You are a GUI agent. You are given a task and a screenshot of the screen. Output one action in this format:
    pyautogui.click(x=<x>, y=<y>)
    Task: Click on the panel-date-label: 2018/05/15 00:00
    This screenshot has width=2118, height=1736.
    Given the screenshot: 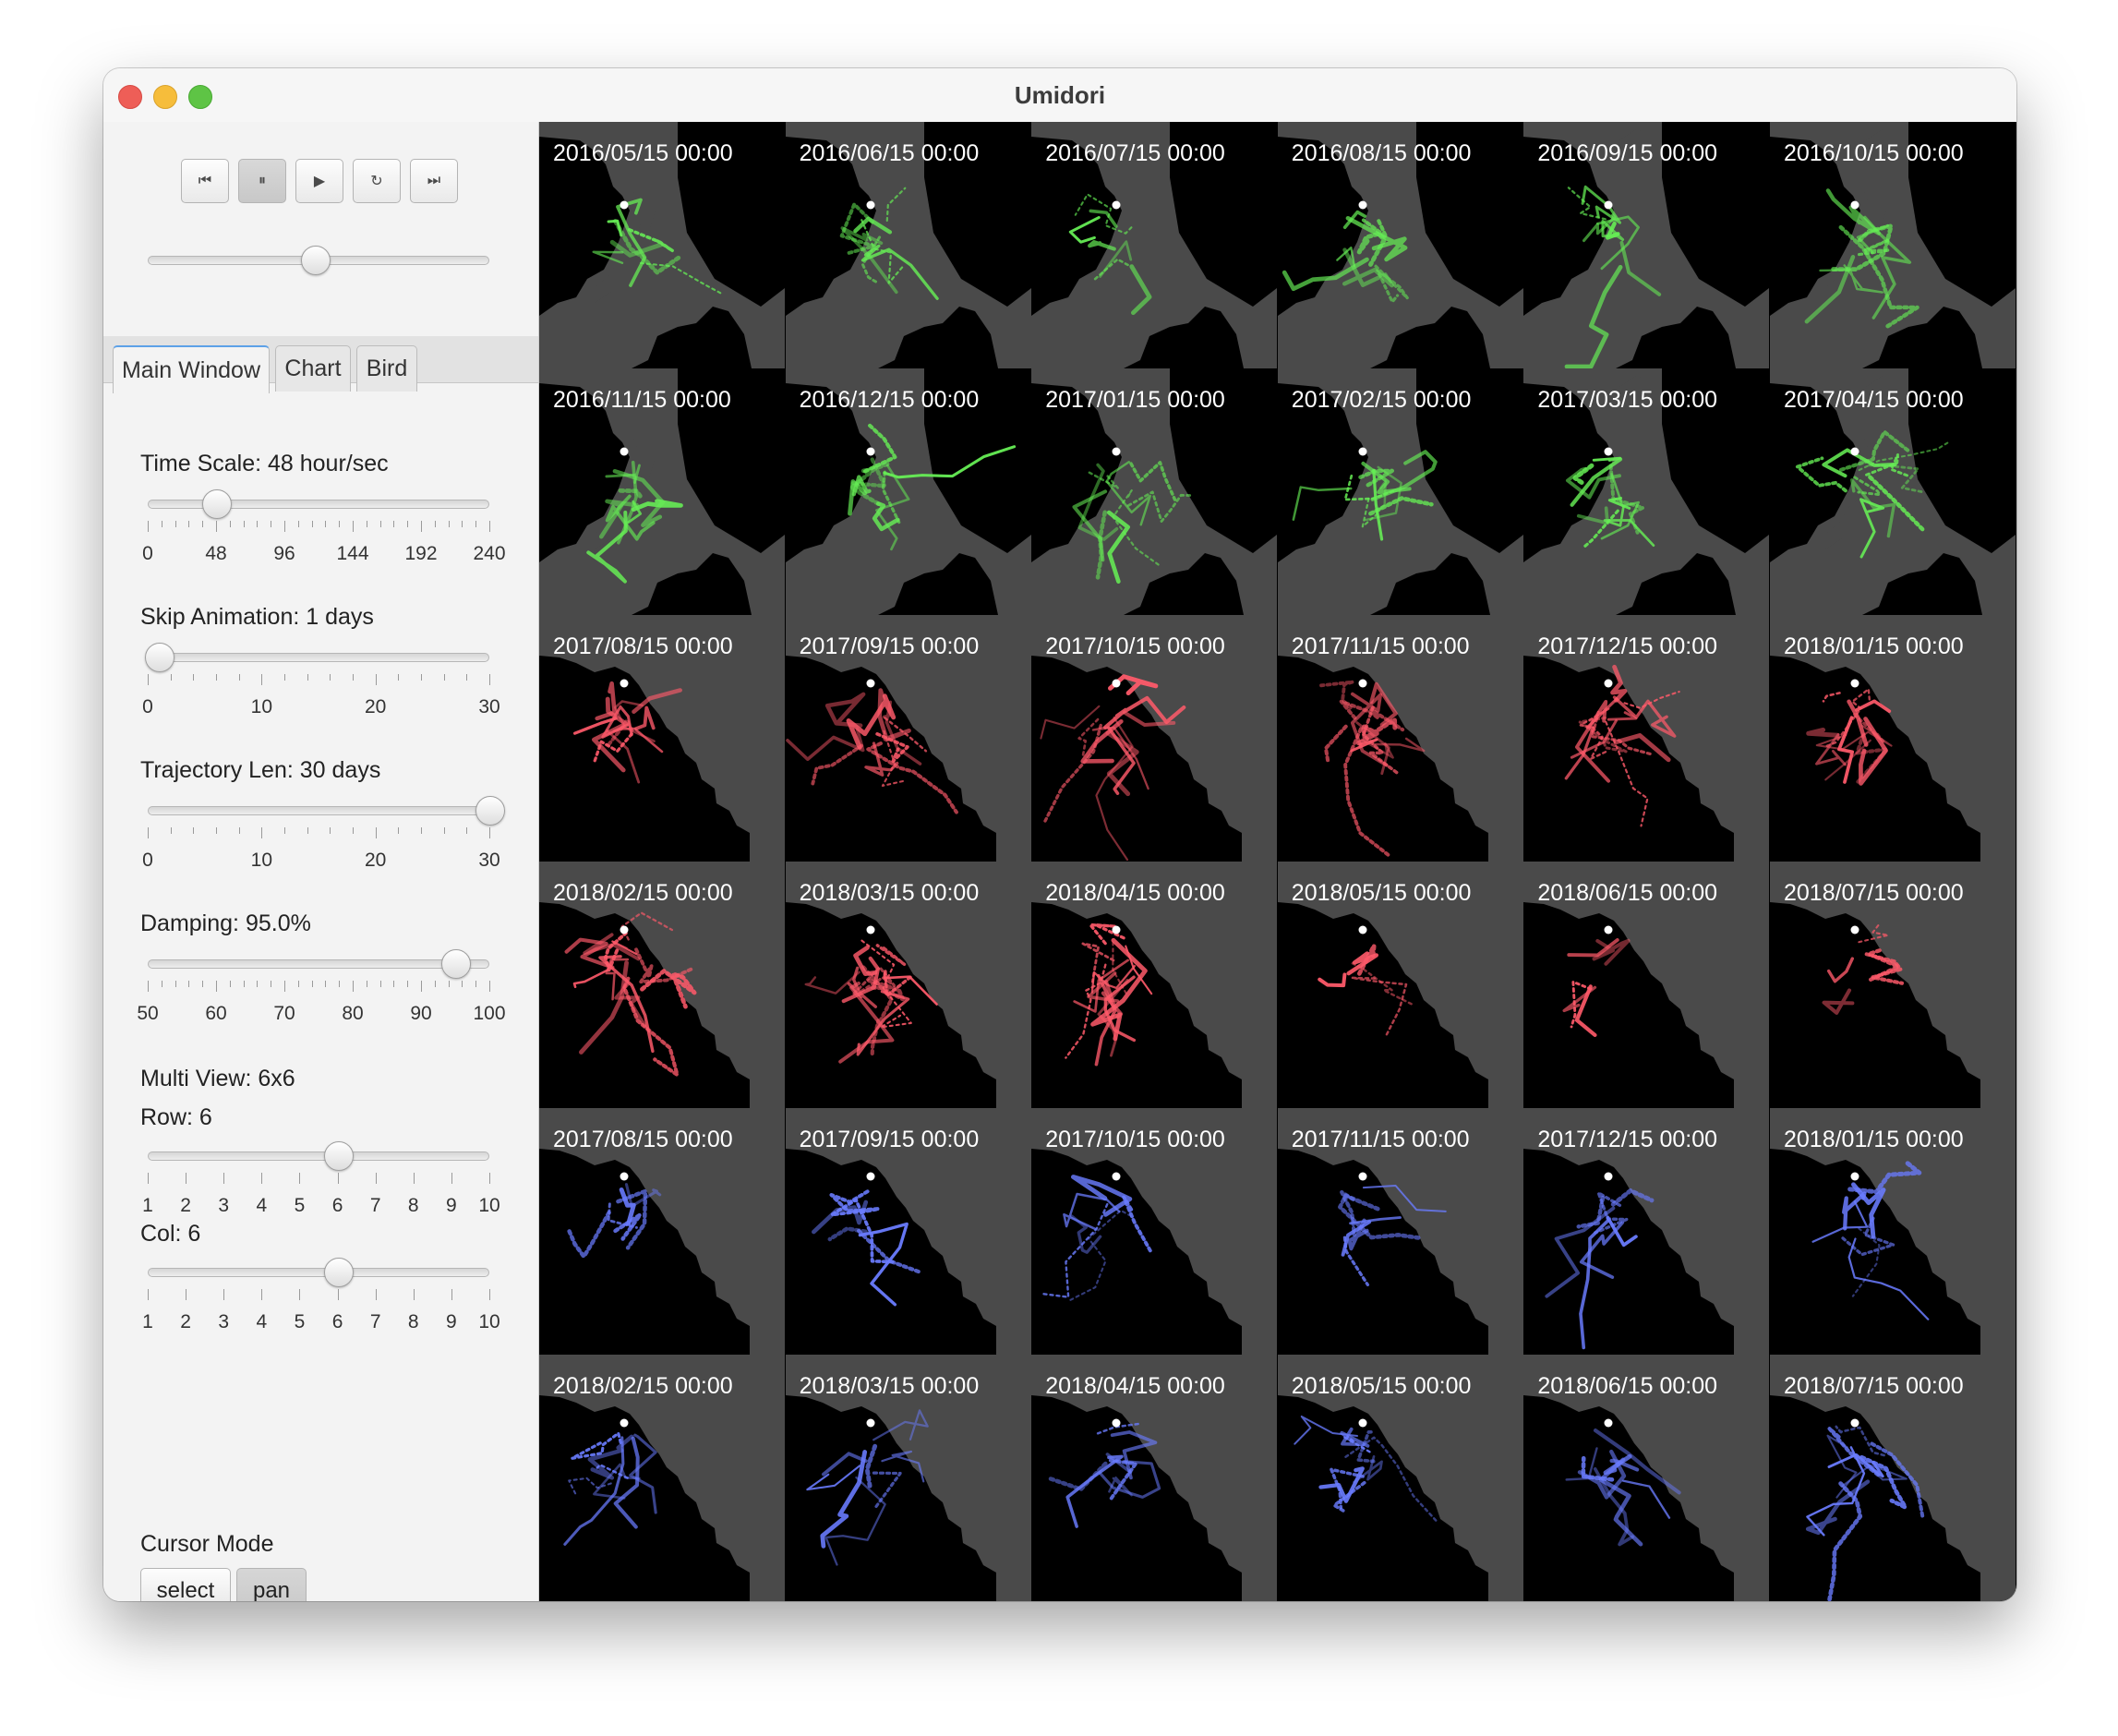 What is the action you would take?
    pyautogui.click(x=1381, y=1386)
    